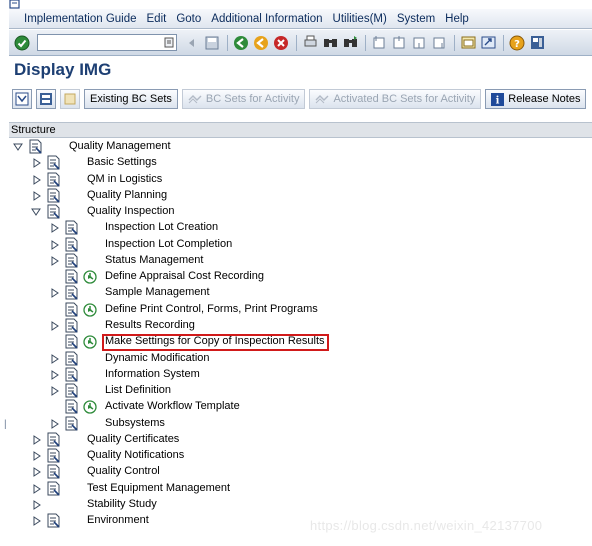 The height and width of the screenshot is (546, 592). Describe the element at coordinates (300, 456) in the screenshot. I see `tree-node: Quality Notifications` at that location.